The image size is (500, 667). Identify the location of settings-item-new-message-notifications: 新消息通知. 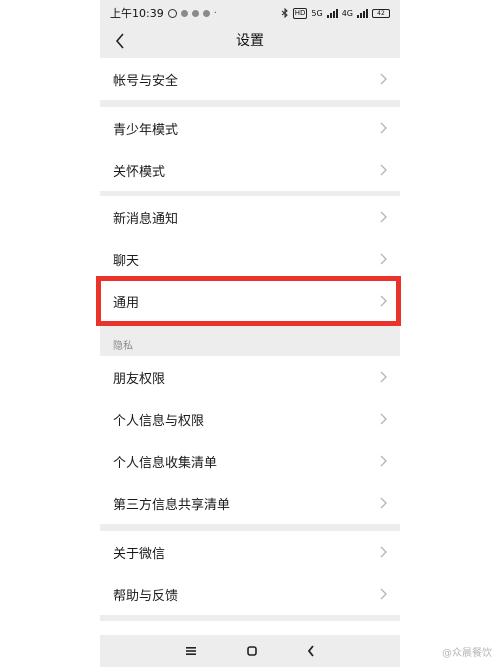
(250, 217).